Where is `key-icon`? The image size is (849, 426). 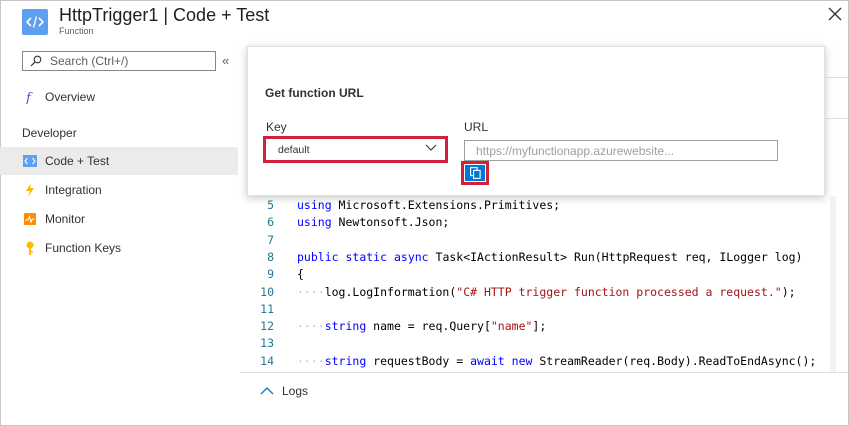 key-icon is located at coordinates (30, 248).